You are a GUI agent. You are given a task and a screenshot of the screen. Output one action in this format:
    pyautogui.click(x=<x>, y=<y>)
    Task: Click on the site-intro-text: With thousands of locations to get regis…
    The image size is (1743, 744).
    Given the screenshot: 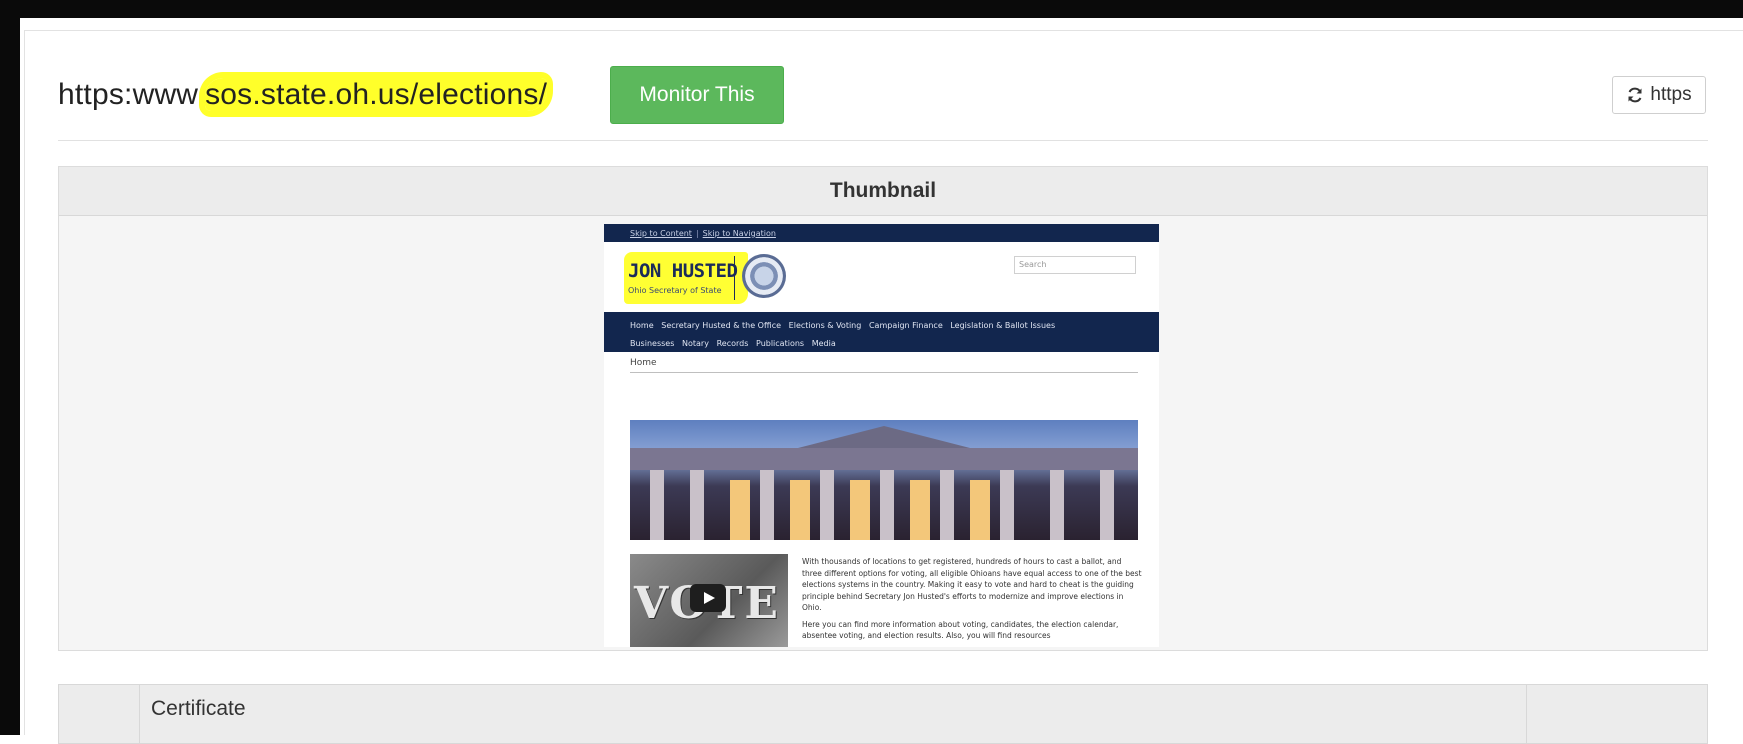 What is the action you would take?
    pyautogui.click(x=972, y=601)
    